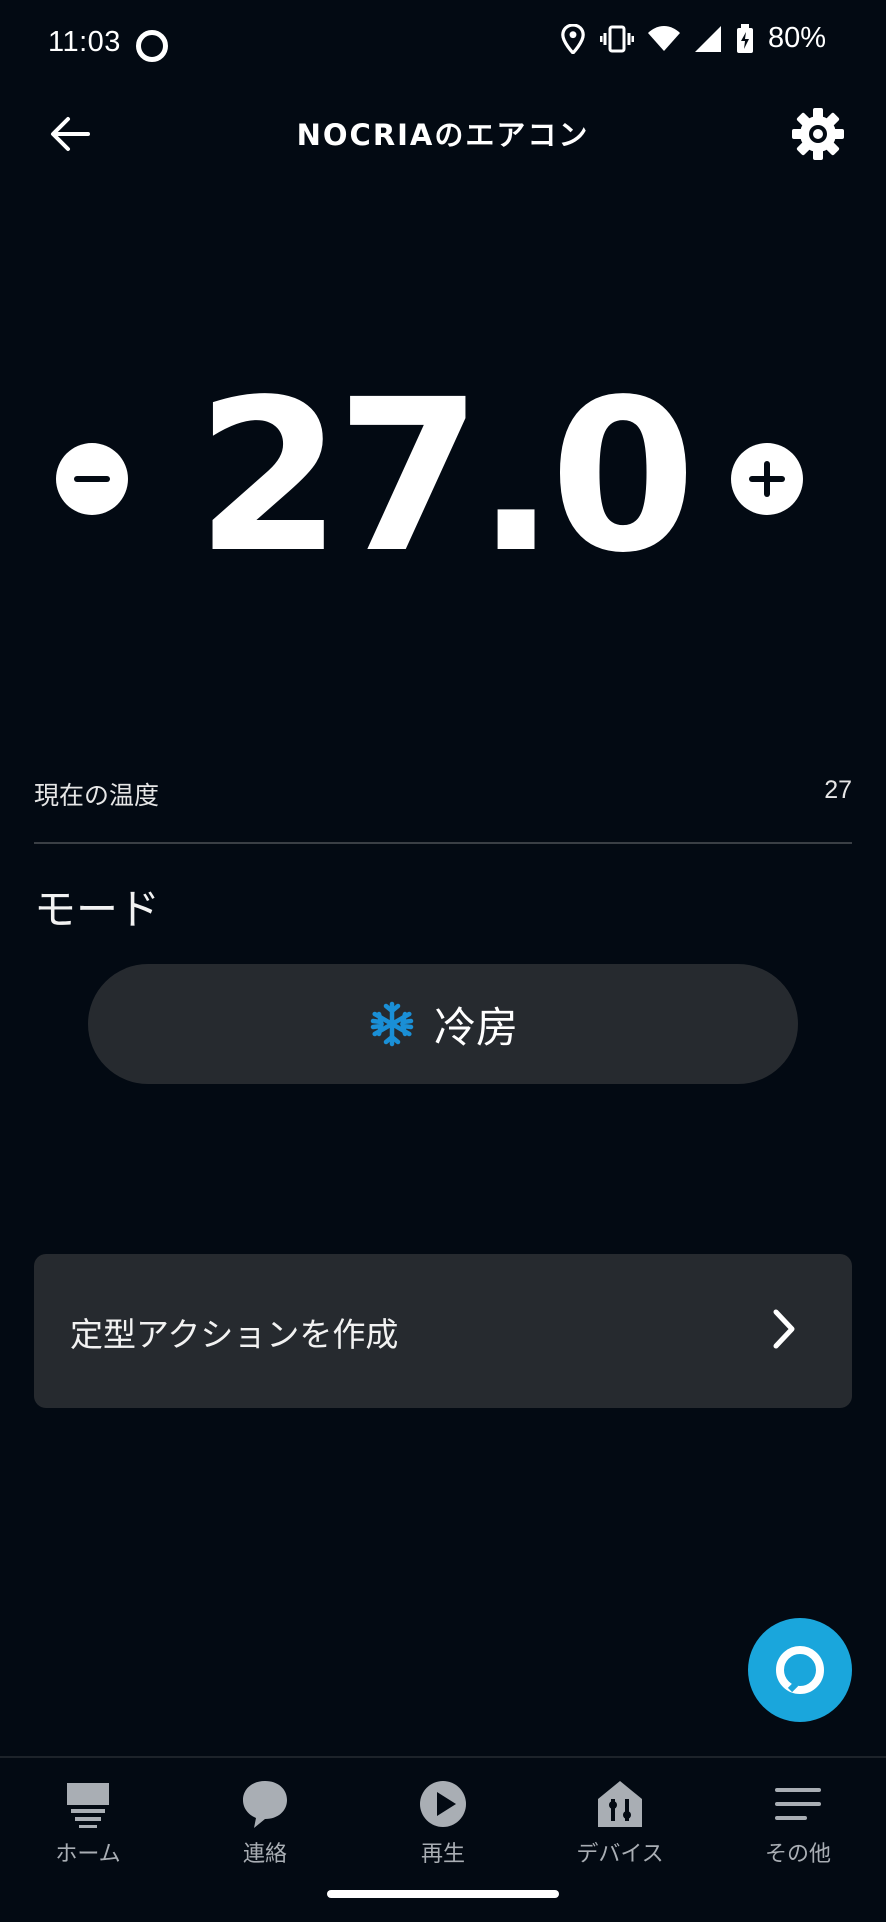 This screenshot has width=886, height=1922. Describe the element at coordinates (707, 38) in the screenshot. I see `cell-signal-icon` at that location.